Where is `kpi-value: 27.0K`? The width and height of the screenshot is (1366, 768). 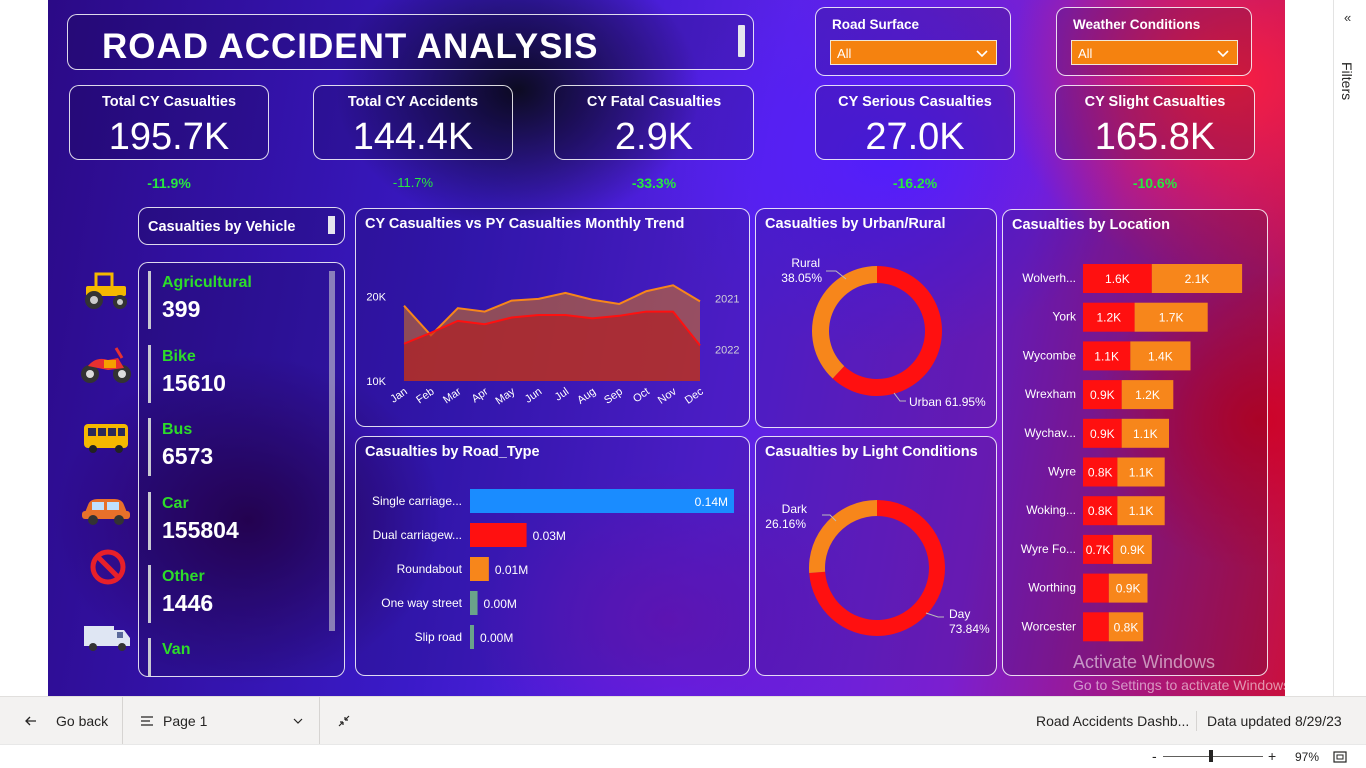
kpi-value: 27.0K is located at coordinates (915, 137).